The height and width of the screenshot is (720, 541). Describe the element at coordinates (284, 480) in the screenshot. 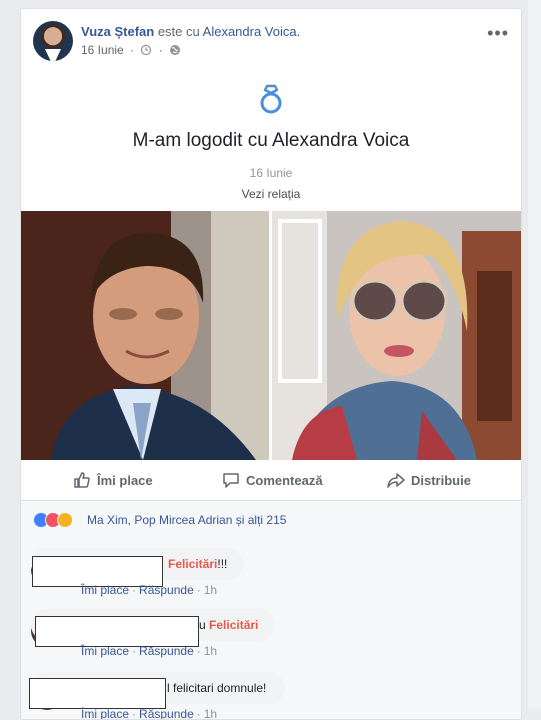

I see `comment-label: Comentează` at that location.